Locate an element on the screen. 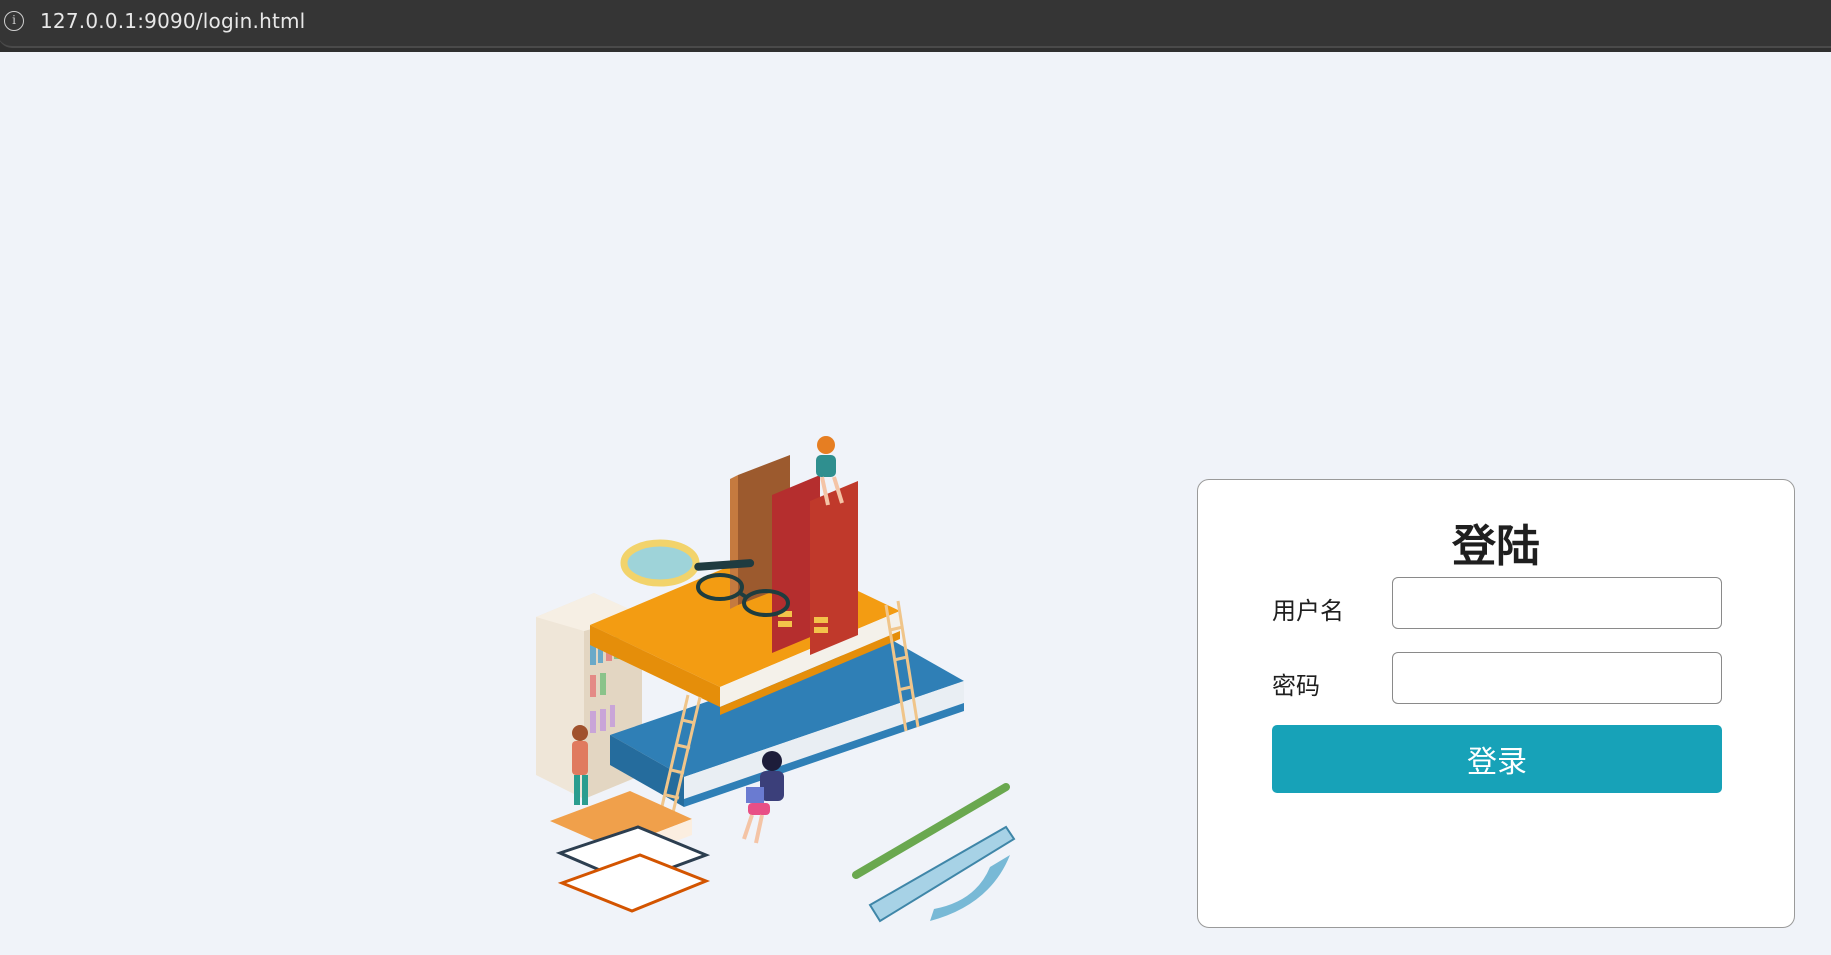 The width and height of the screenshot is (1831, 955). username-input is located at coordinates (1557, 603).